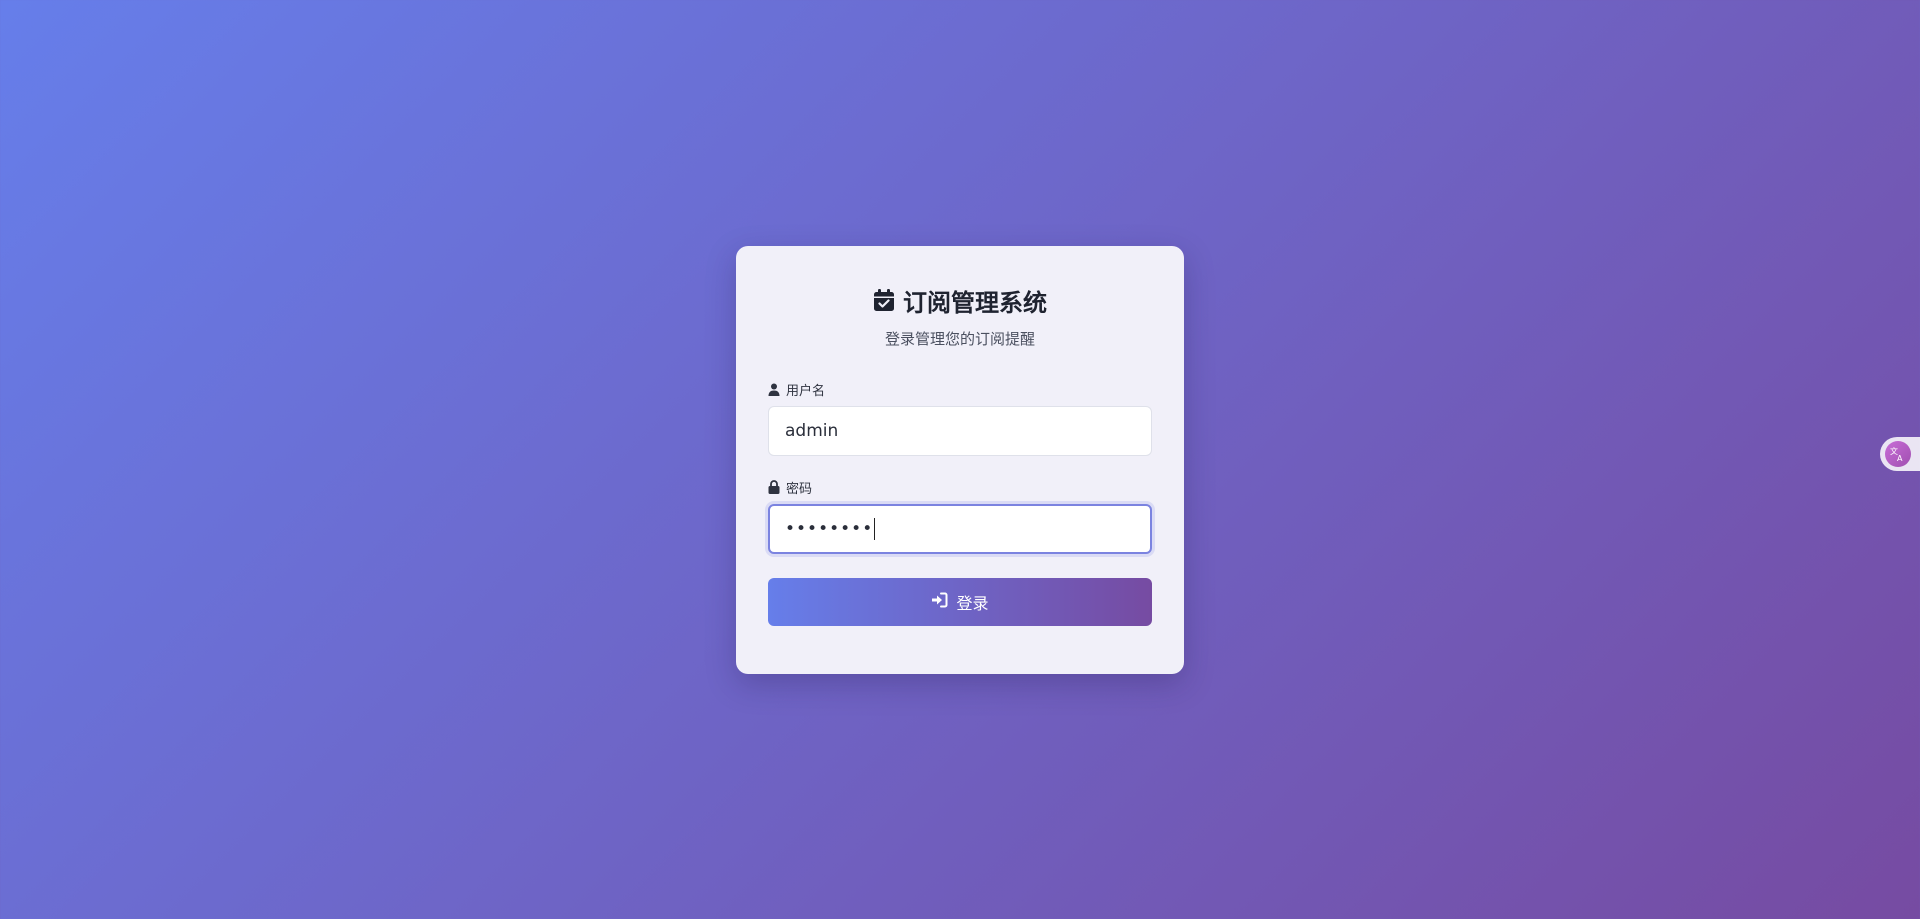 The image size is (1920, 919). I want to click on page-subtitle: 登录管理您的订阅提醒, so click(959, 339).